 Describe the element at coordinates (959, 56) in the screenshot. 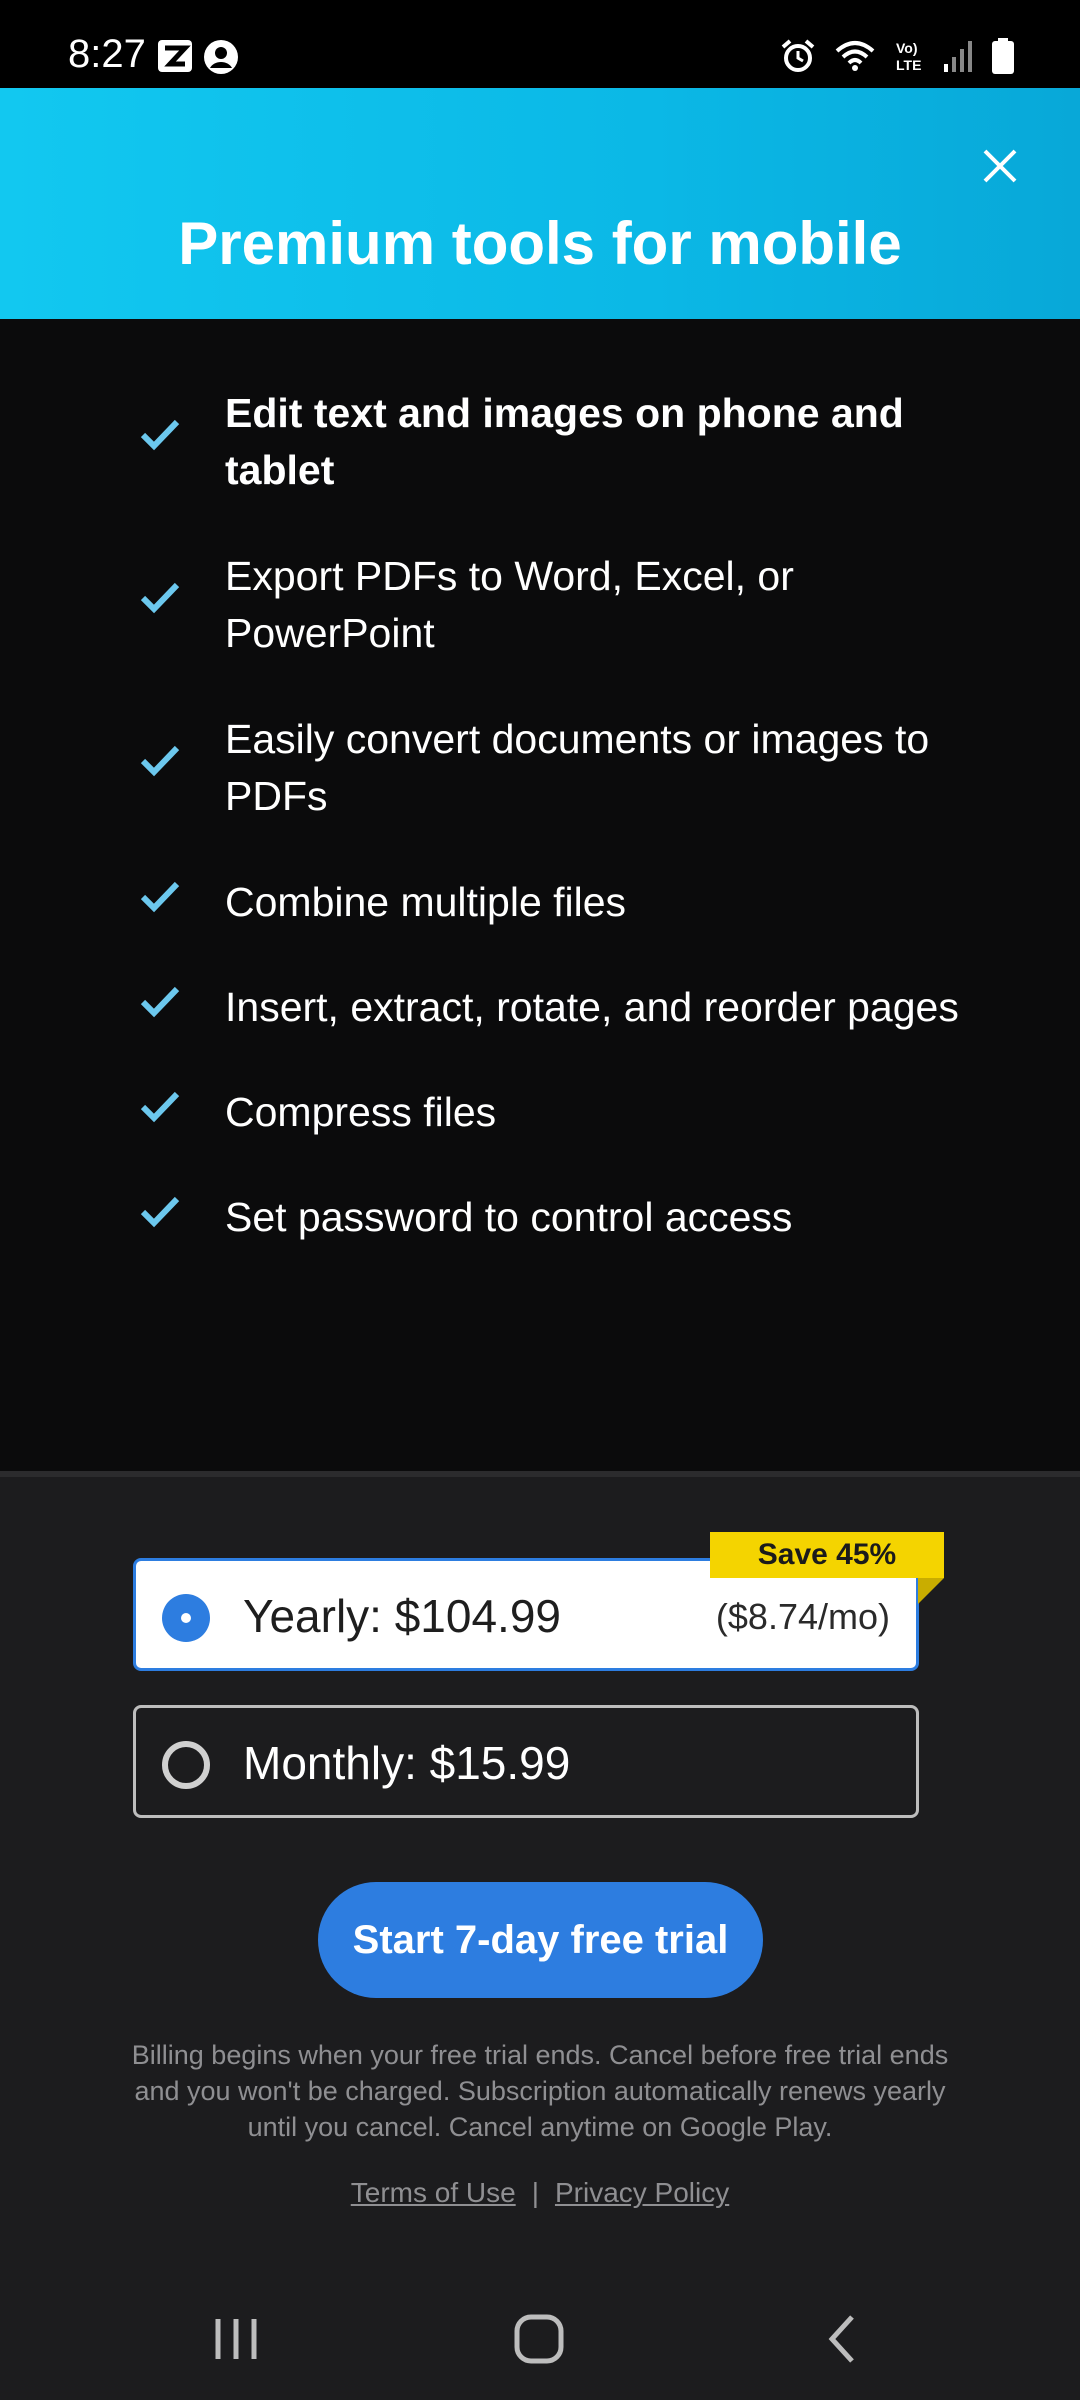

I see `signal-icon` at that location.